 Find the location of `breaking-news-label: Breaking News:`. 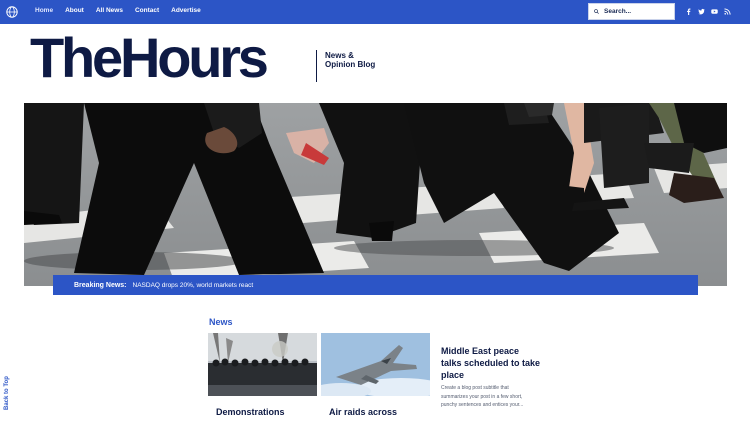

breaking-news-label: Breaking News: is located at coordinates (100, 285).